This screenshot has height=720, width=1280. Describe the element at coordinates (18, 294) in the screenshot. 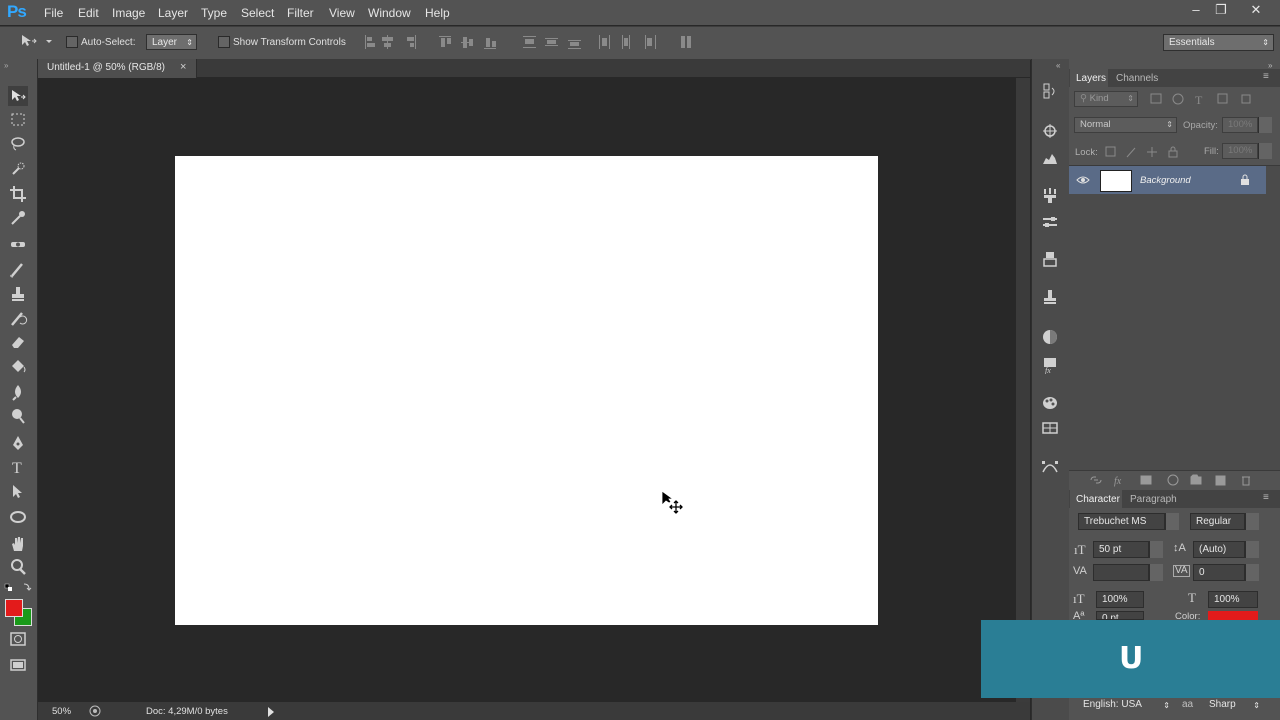

I see `clone-stamp-icon` at that location.